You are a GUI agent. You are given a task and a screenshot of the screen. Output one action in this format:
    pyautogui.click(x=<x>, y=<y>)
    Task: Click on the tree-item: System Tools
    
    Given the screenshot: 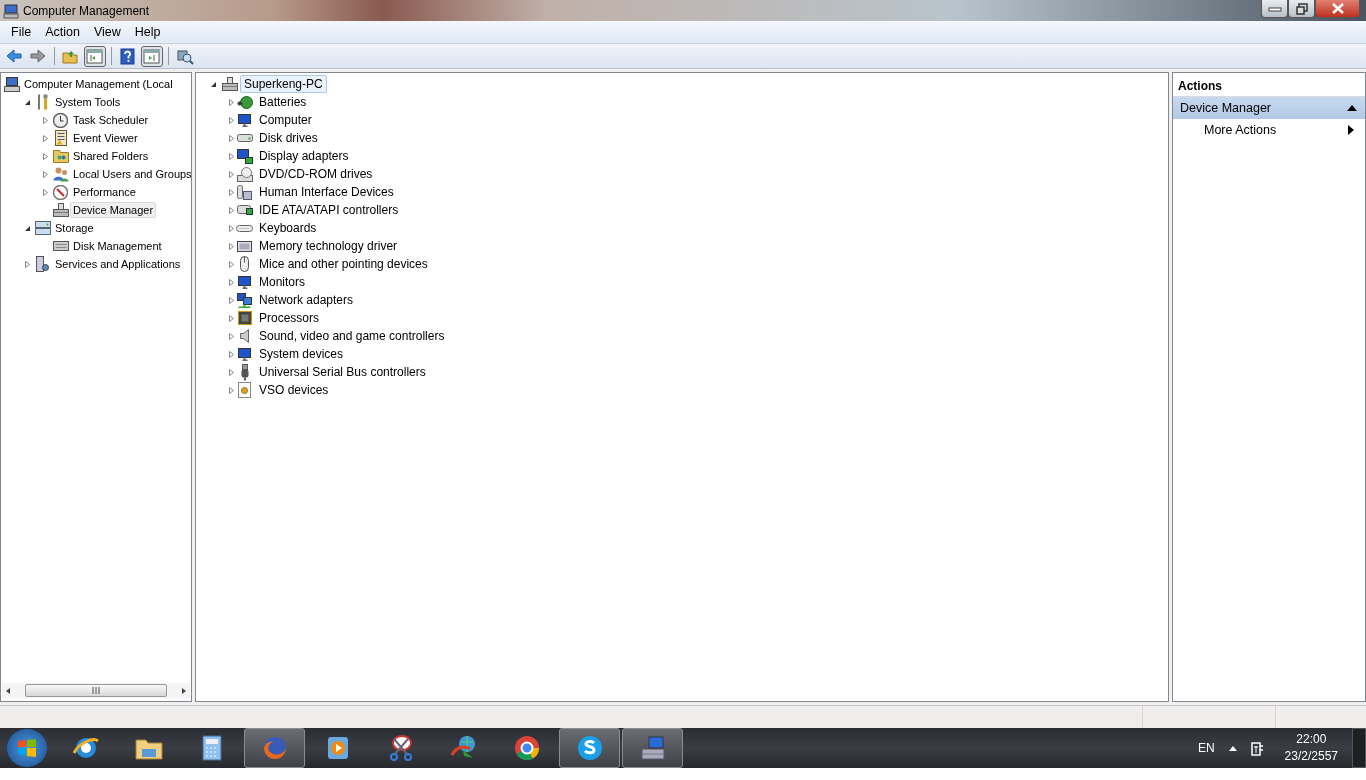 What is the action you would take?
    pyautogui.click(x=88, y=102)
    